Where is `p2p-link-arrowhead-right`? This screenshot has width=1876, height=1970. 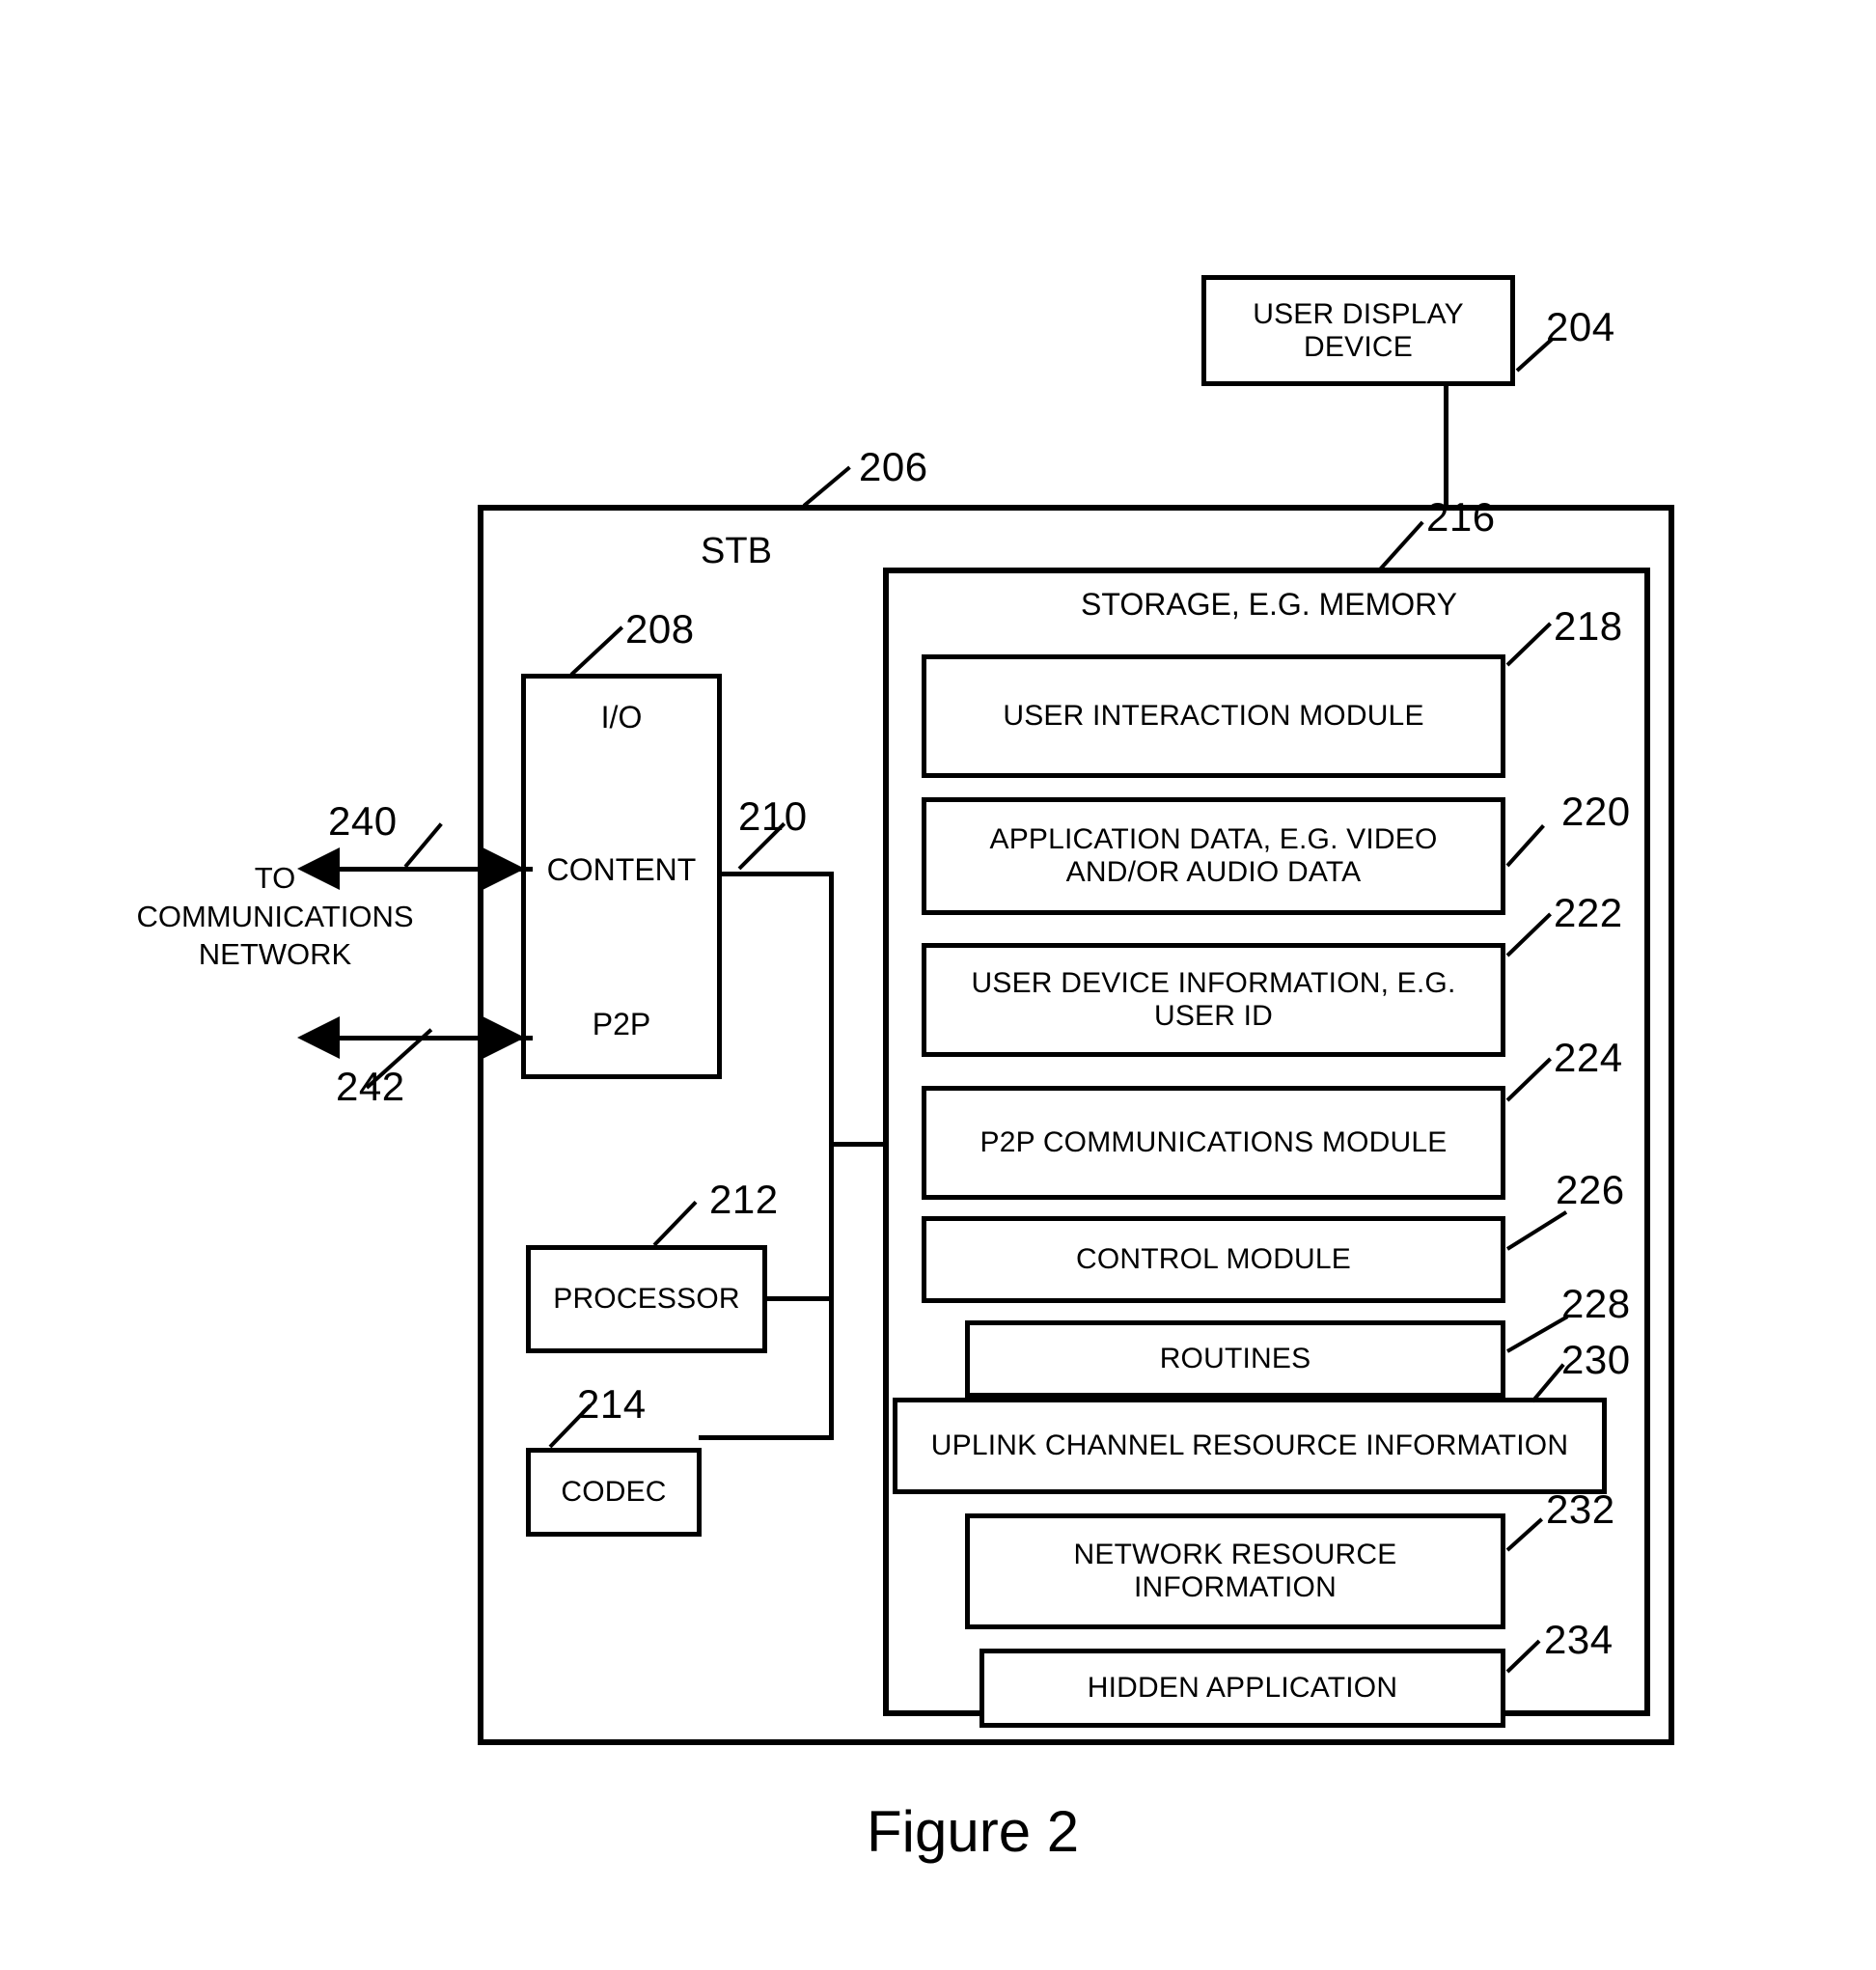 p2p-link-arrowhead-right is located at coordinates (504, 1037).